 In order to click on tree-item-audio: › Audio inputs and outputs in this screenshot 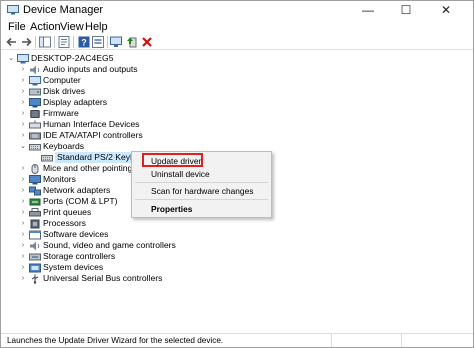, I will do `click(119, 69)`.